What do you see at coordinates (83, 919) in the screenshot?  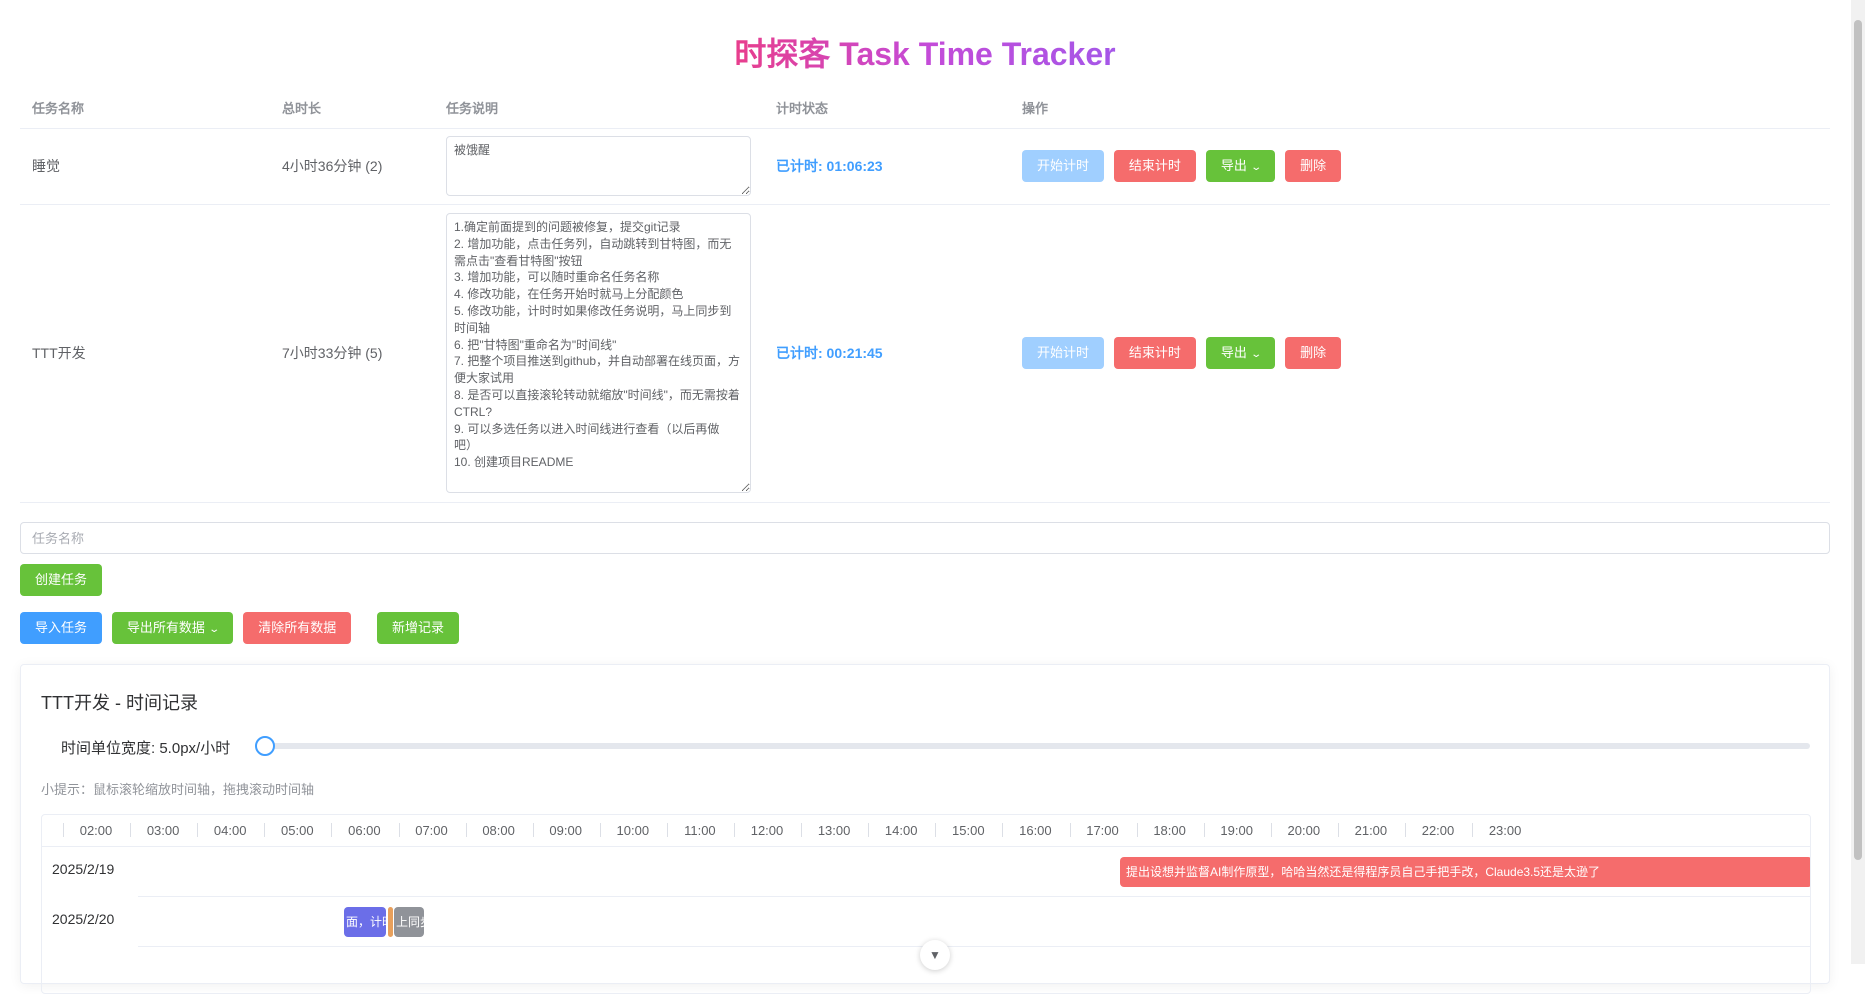 I see `timeline-date: 2025/2/20` at bounding box center [83, 919].